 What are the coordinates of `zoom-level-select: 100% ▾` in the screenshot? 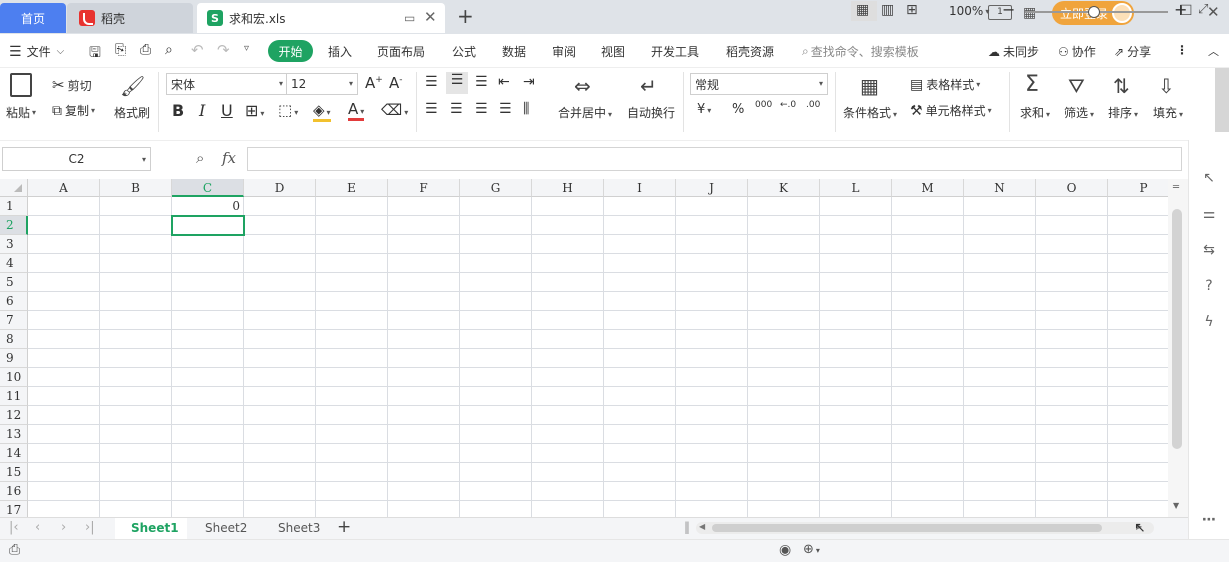 It's located at (969, 11).